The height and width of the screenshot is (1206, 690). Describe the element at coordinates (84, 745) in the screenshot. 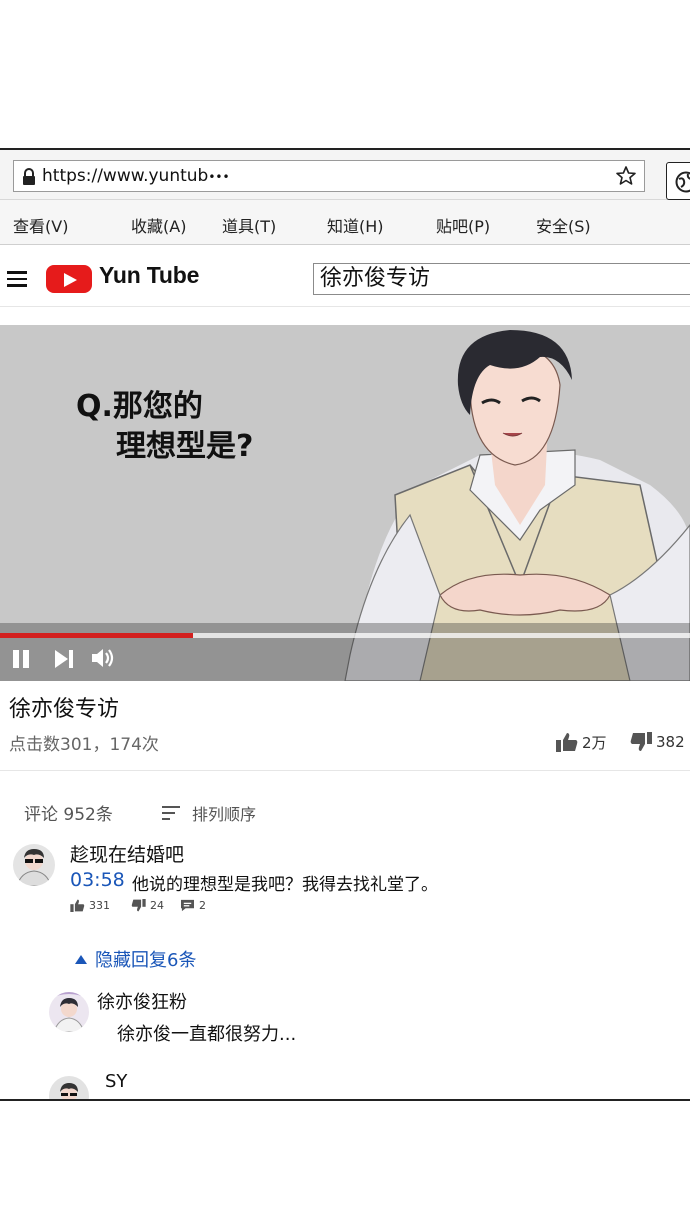

I see `view-count: 点击数301，174次` at that location.